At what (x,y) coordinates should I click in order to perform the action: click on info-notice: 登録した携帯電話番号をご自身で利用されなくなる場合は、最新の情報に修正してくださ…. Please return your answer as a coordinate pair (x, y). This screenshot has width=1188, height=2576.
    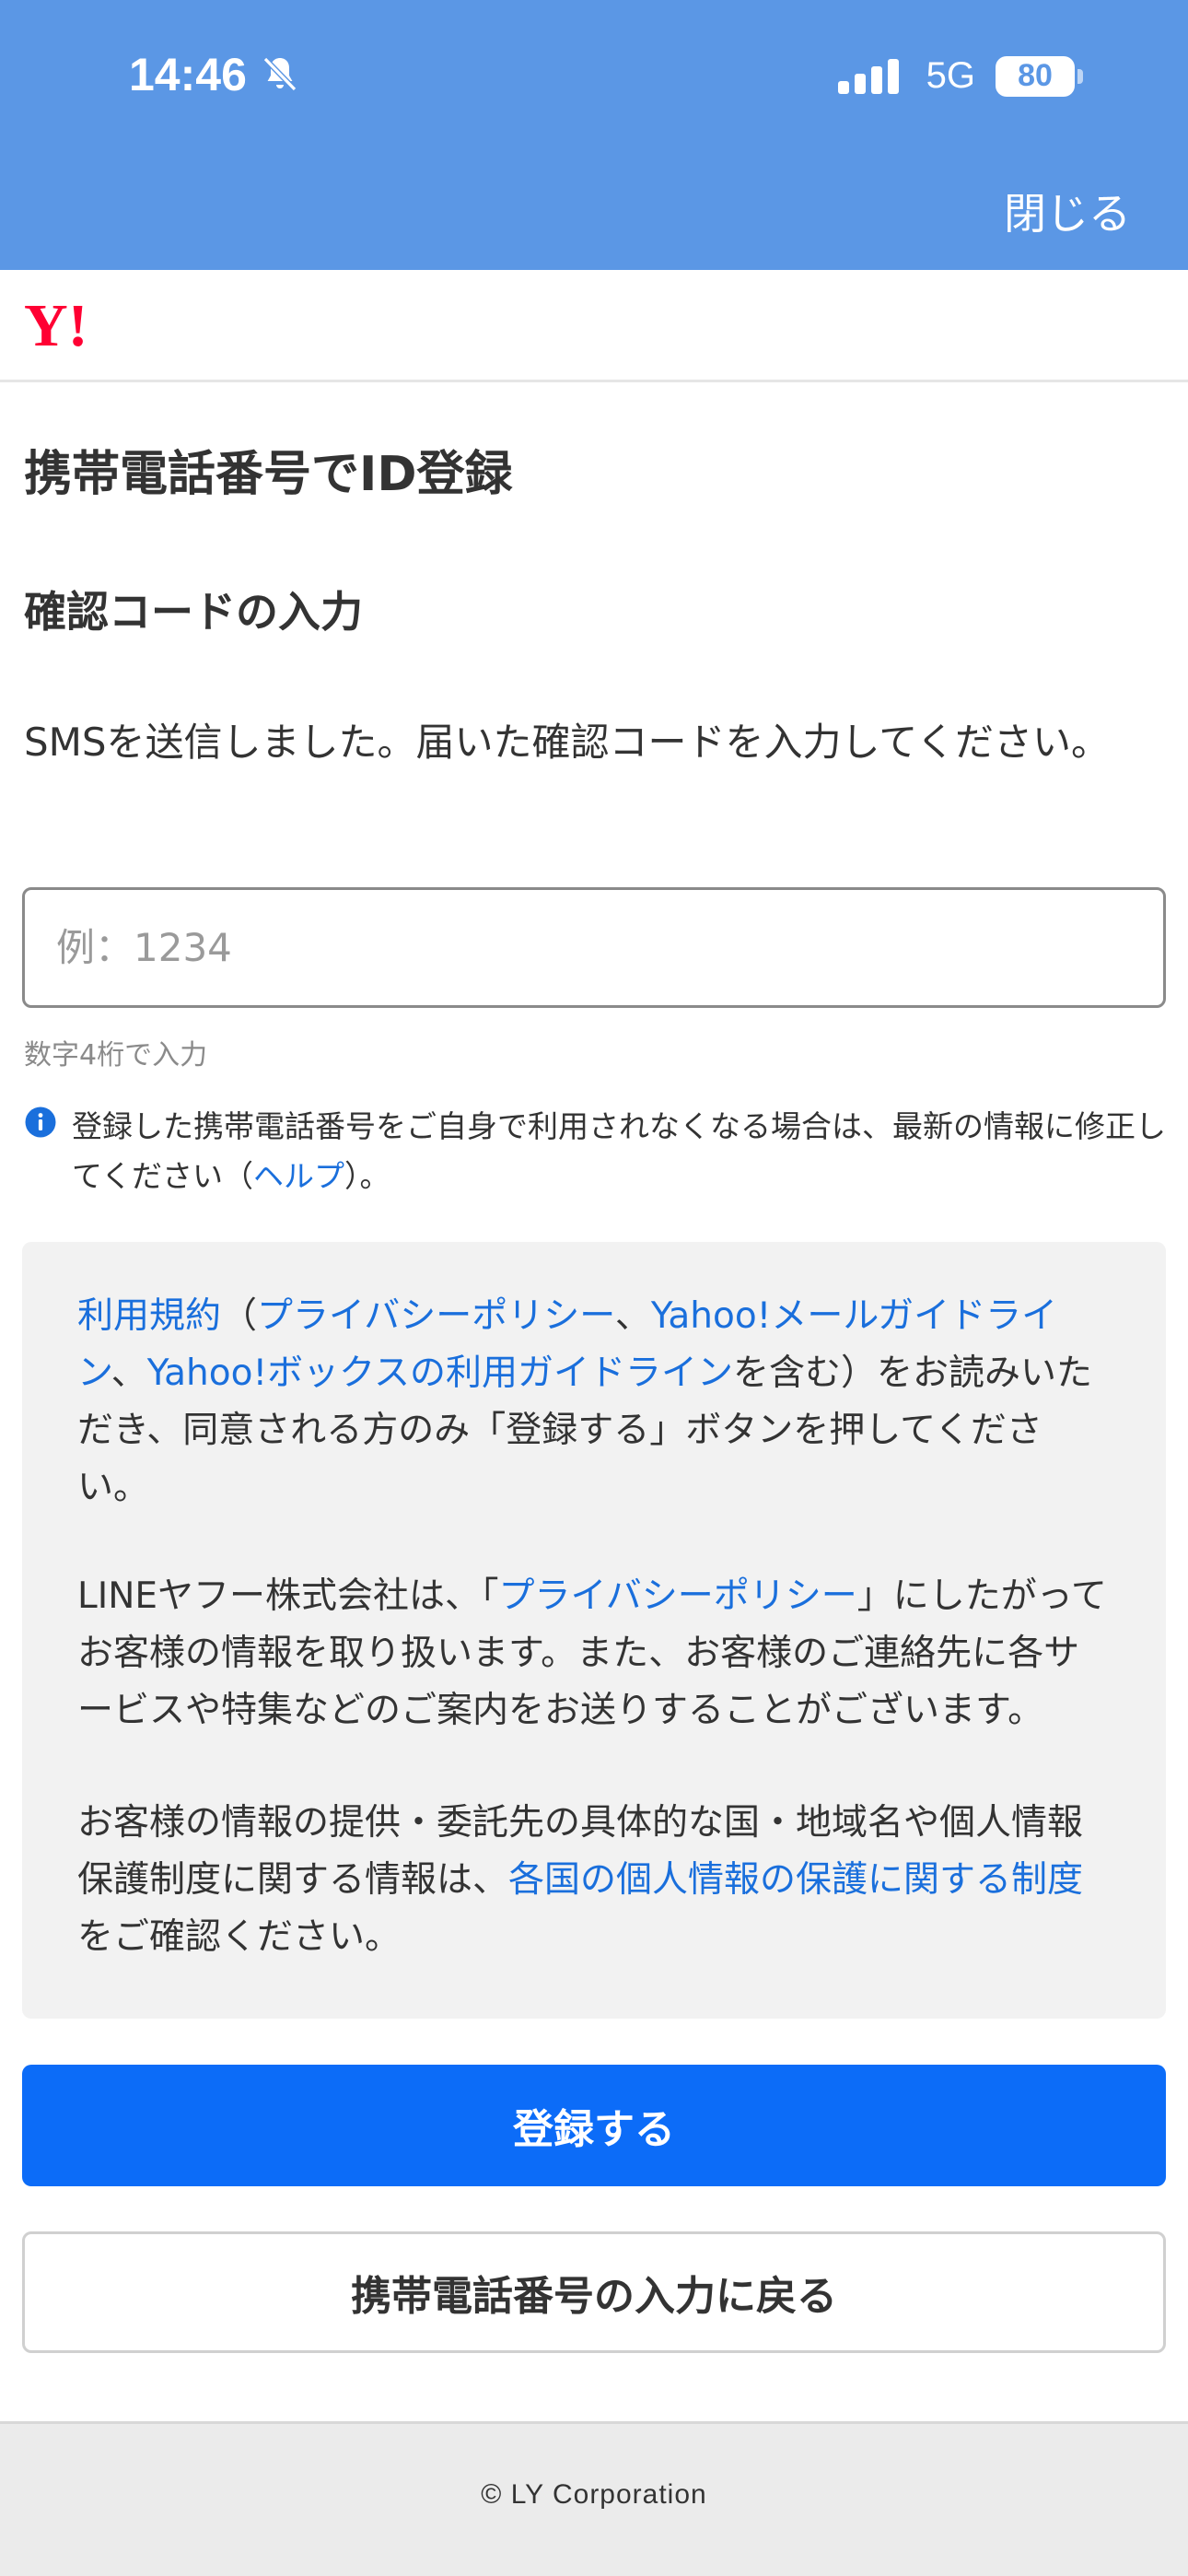
    Looking at the image, I should click on (595, 1151).